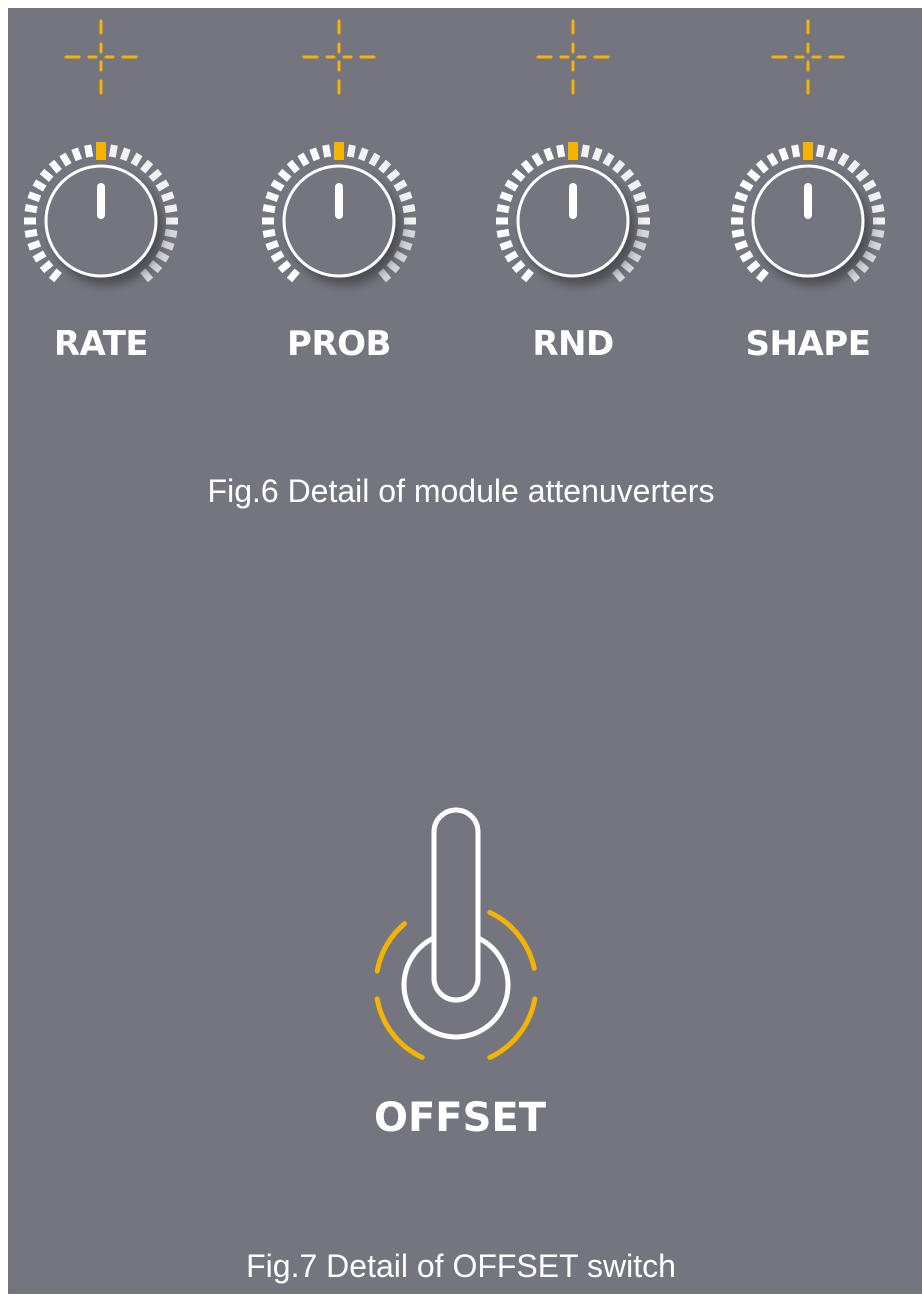  I want to click on figure-7-caption: Fig.7 Detail of OFFSET switch, so click(461, 1266).